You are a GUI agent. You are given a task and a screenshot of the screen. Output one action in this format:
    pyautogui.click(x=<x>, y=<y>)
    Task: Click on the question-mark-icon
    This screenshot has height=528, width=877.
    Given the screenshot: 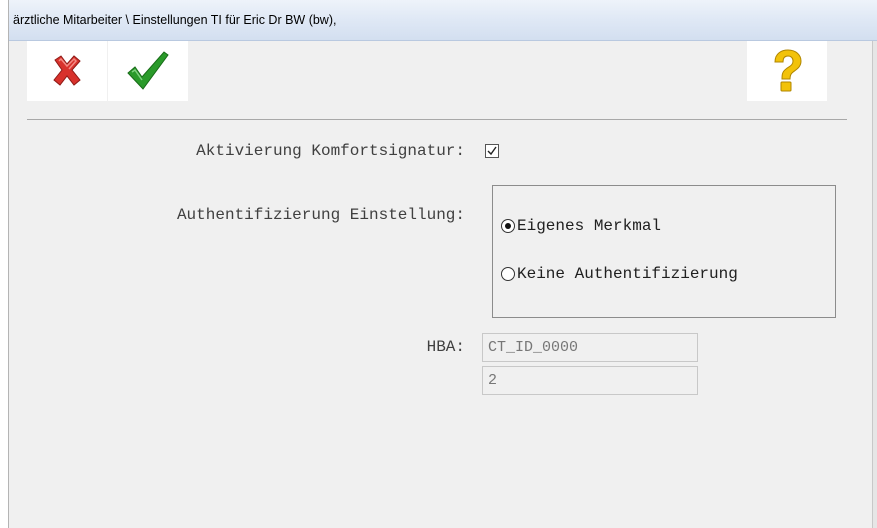 What is the action you would take?
    pyautogui.click(x=788, y=70)
    